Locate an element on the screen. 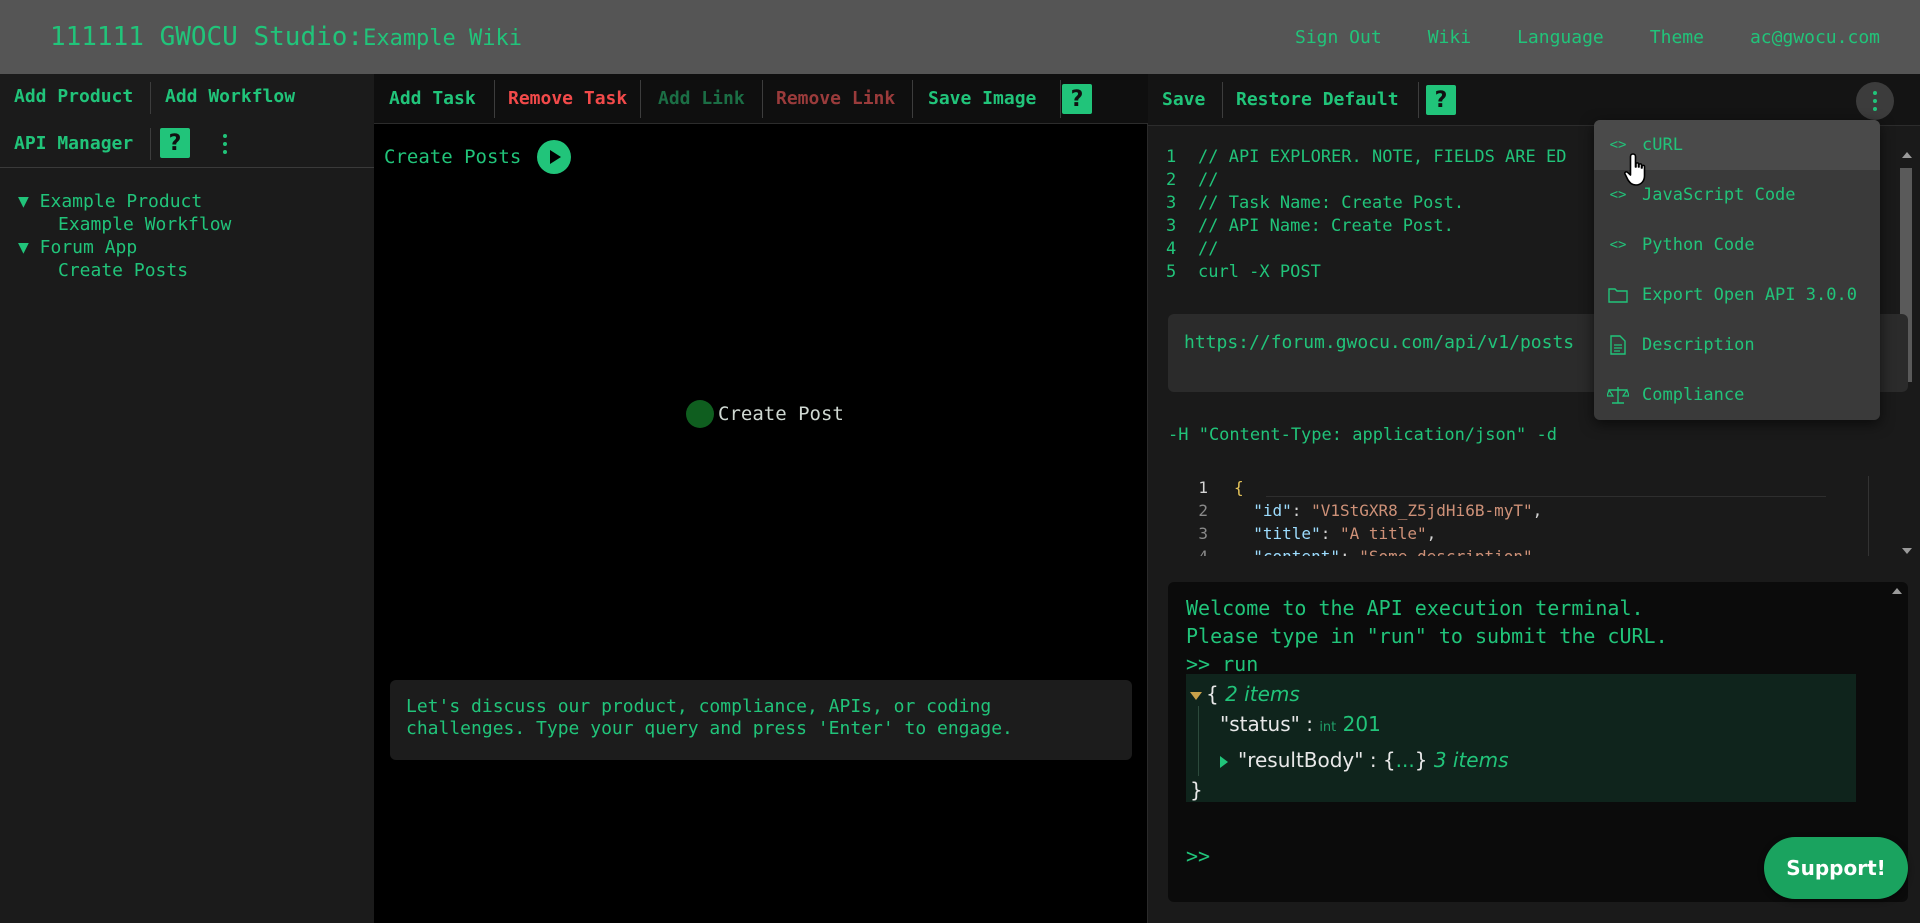  nav-language: Language is located at coordinates (1560, 37).